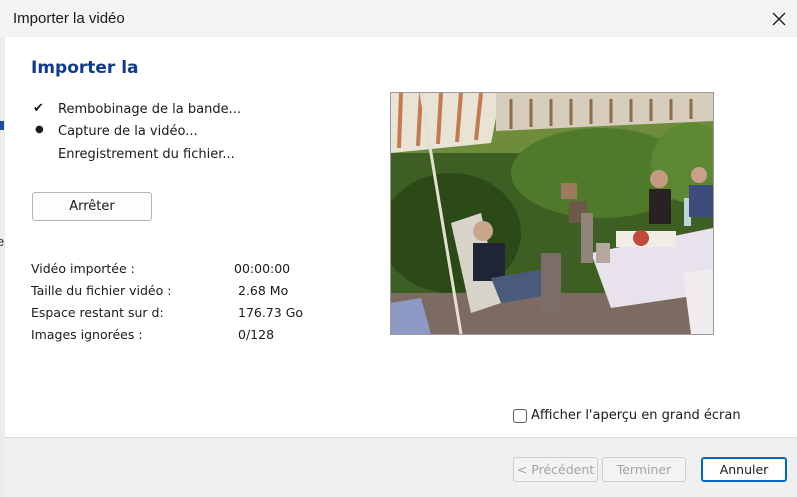 The height and width of the screenshot is (497, 797). I want to click on background-window-accent, so click(2, 125).